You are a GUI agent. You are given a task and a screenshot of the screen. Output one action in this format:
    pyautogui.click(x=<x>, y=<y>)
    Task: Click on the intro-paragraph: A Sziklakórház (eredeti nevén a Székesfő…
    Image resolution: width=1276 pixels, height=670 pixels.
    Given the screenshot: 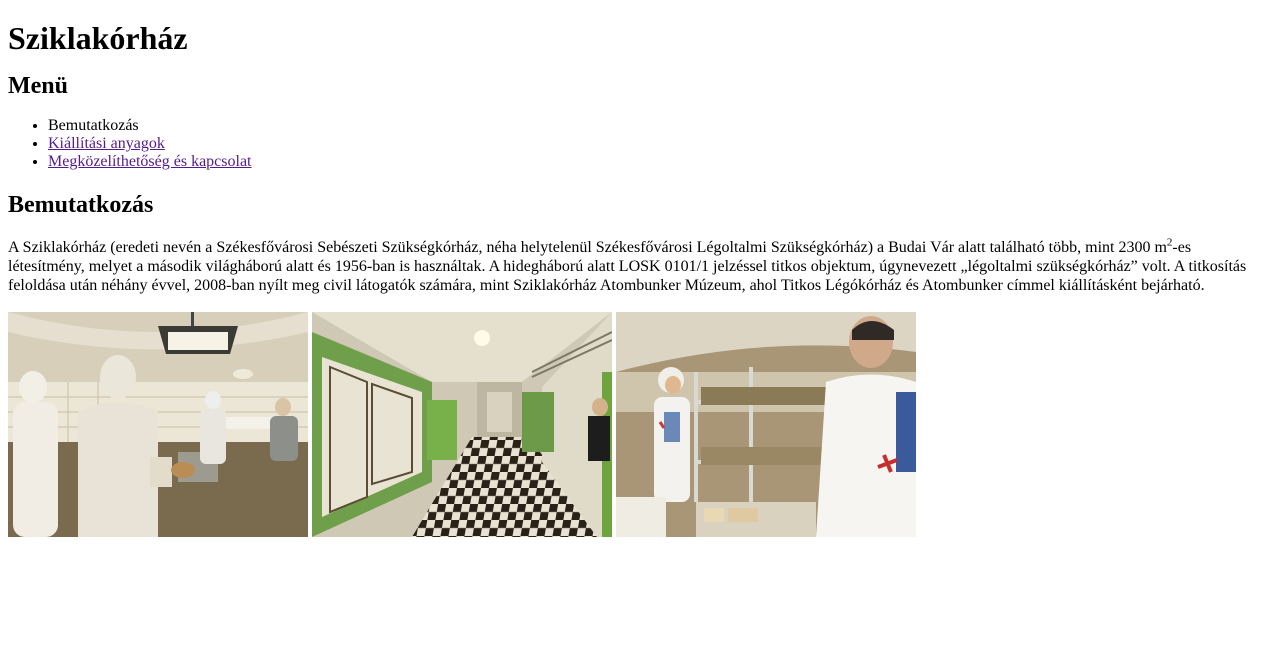 What is the action you would take?
    pyautogui.click(x=638, y=266)
    